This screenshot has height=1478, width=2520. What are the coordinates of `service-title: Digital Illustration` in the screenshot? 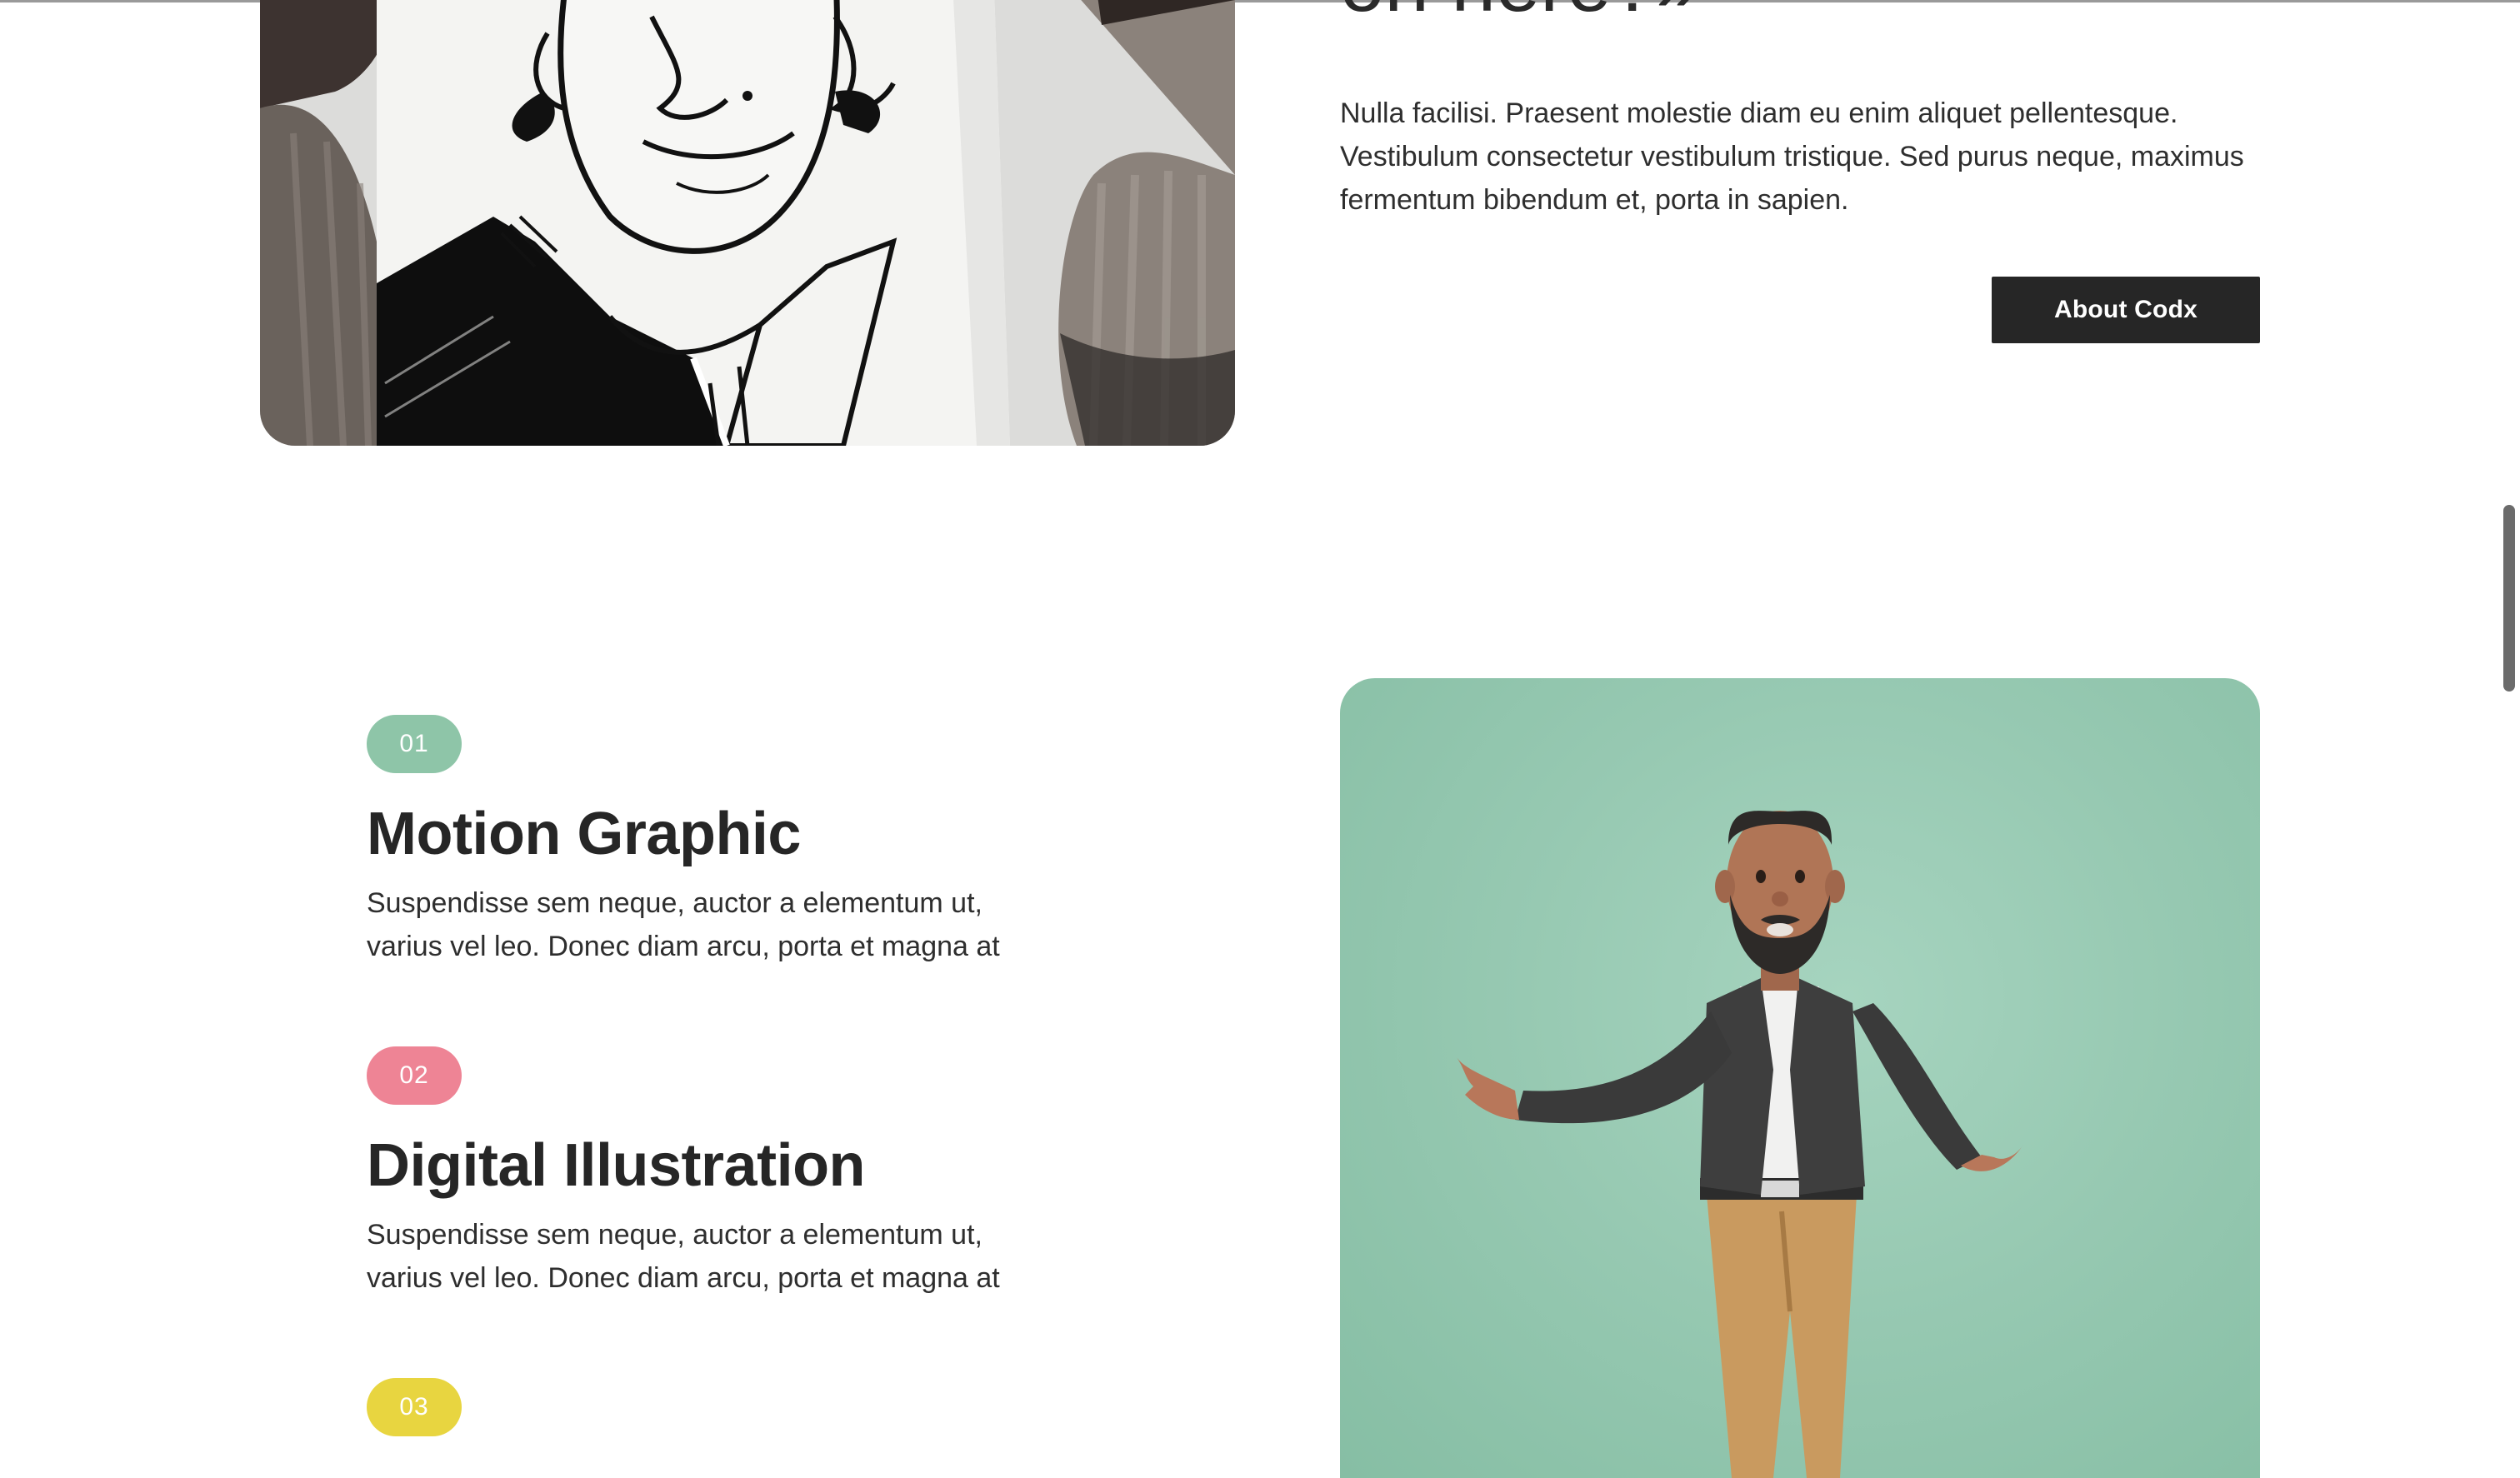 It's located at (616, 1165).